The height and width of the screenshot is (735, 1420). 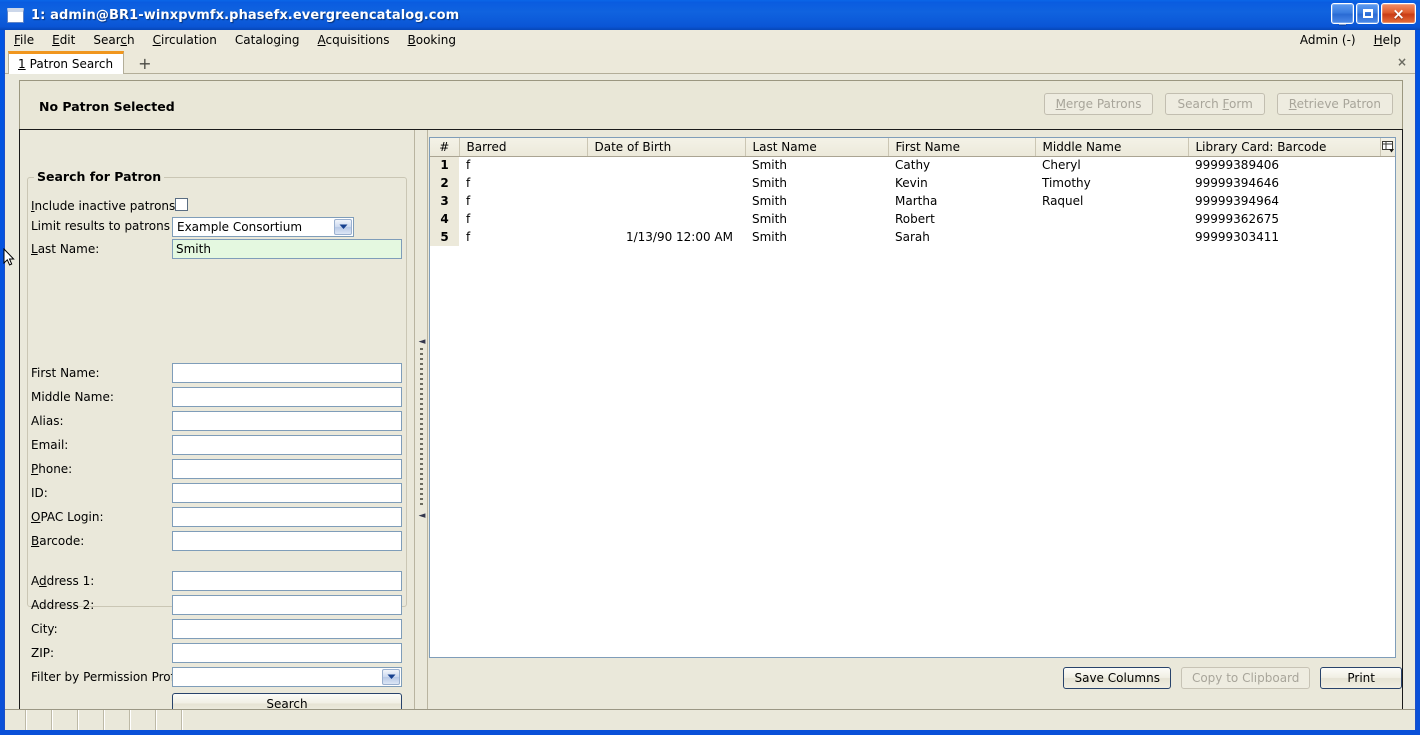 What do you see at coordinates (66, 62) in the screenshot?
I see `tab-patron-search: 1 Patron Search` at bounding box center [66, 62].